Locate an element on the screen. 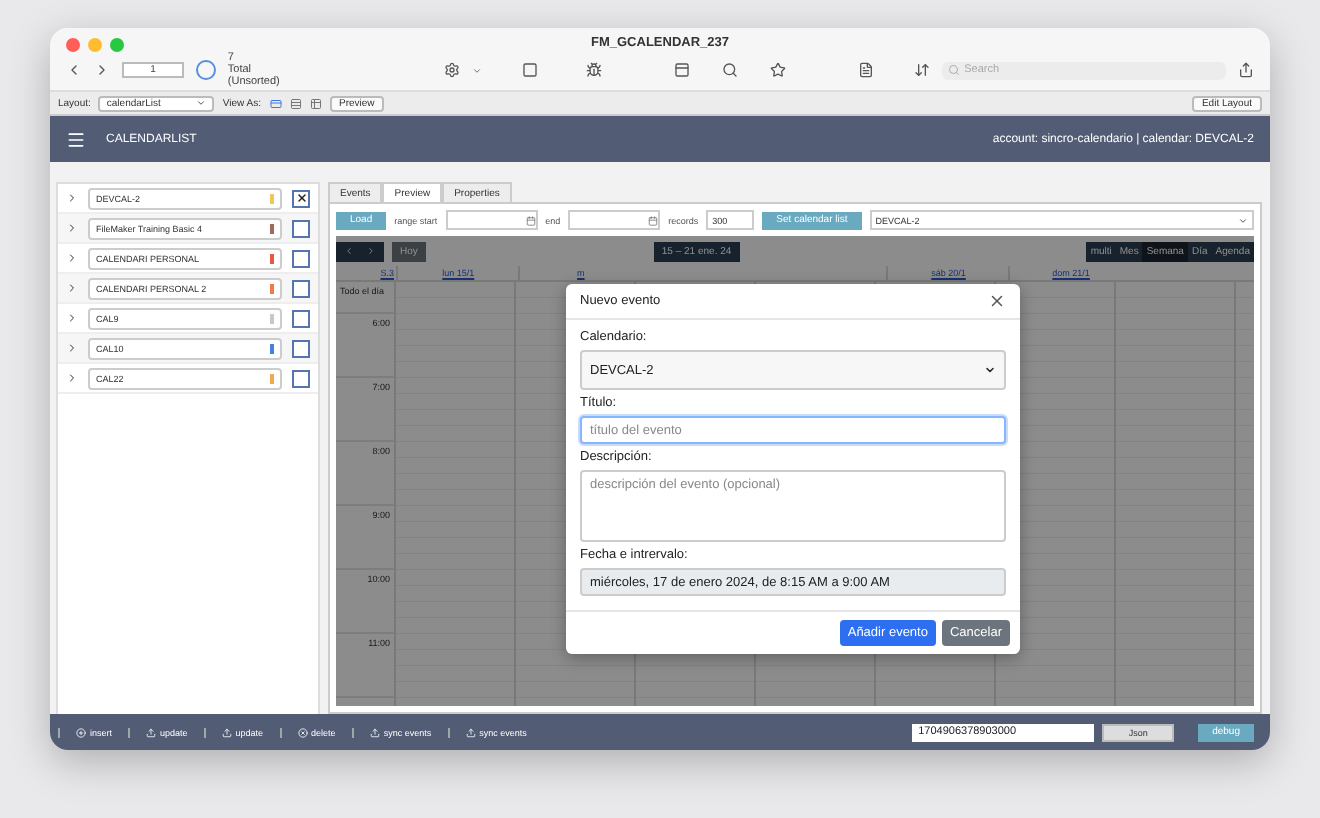 The width and height of the screenshot is (1320, 818). star-icon is located at coordinates (778, 70).